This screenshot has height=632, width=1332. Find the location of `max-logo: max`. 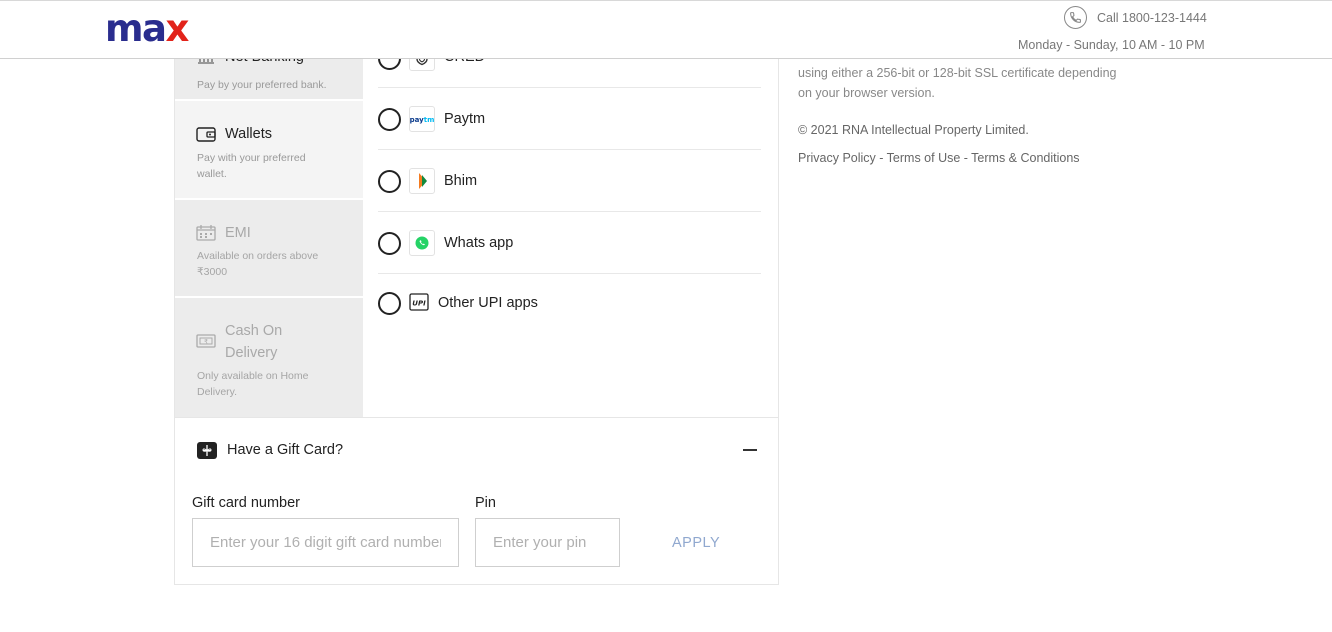

max-logo: max is located at coordinates (147, 28).